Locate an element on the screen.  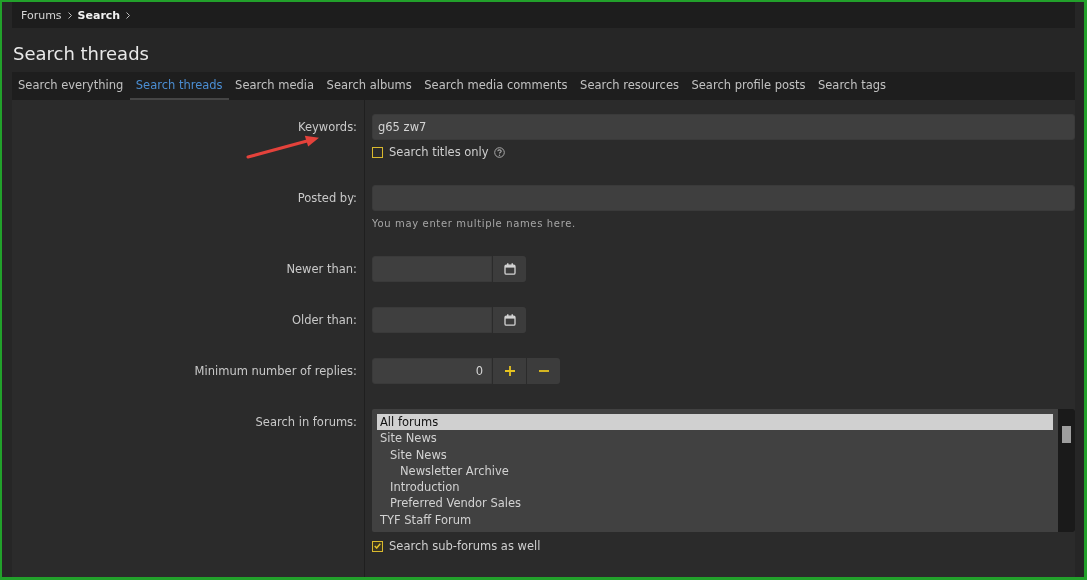
listbox-option: TYF Staff Forum is located at coordinates (715, 520).